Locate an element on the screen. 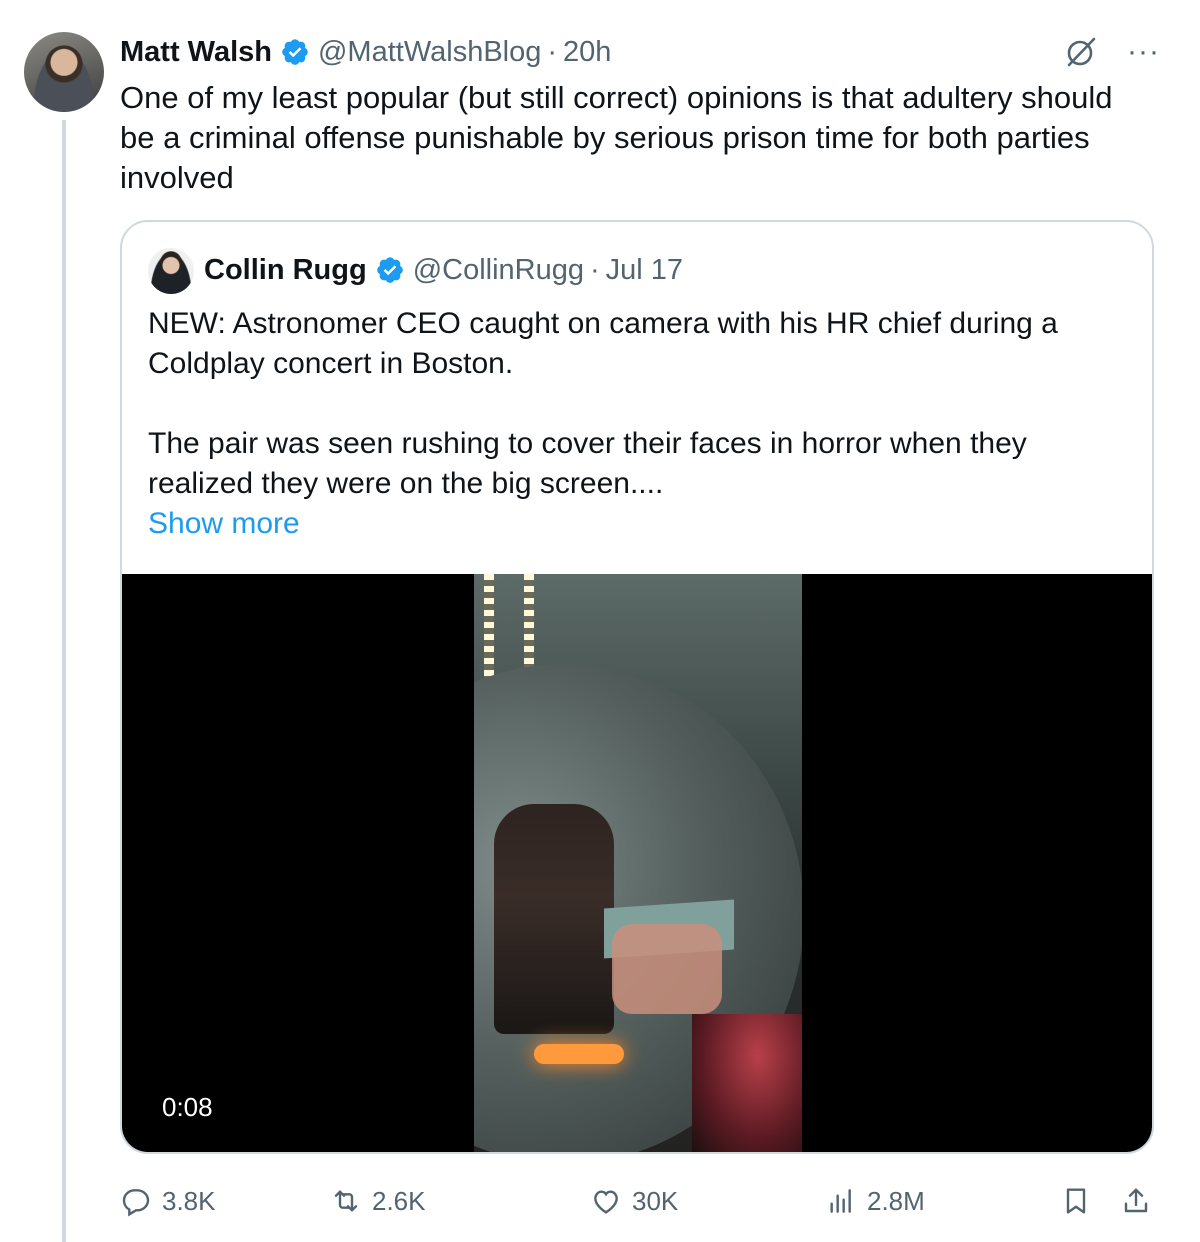 The height and width of the screenshot is (1242, 1200). stage-glow is located at coordinates (579, 1054).